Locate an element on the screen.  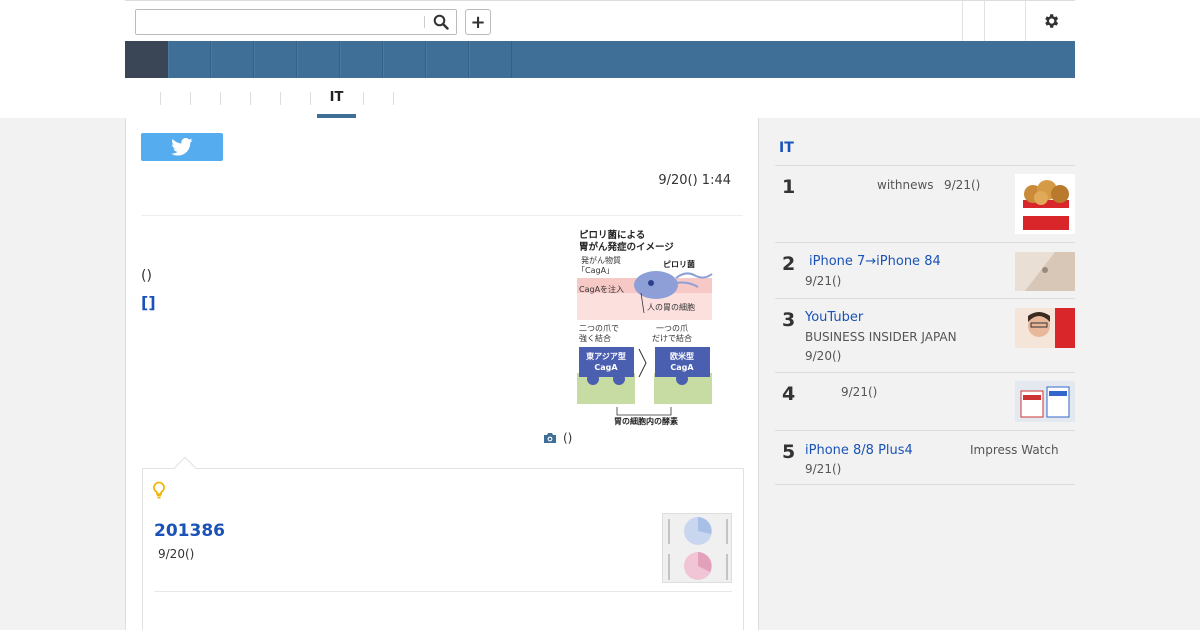
article-date: 9/20() 1:44 is located at coordinates (694, 180).